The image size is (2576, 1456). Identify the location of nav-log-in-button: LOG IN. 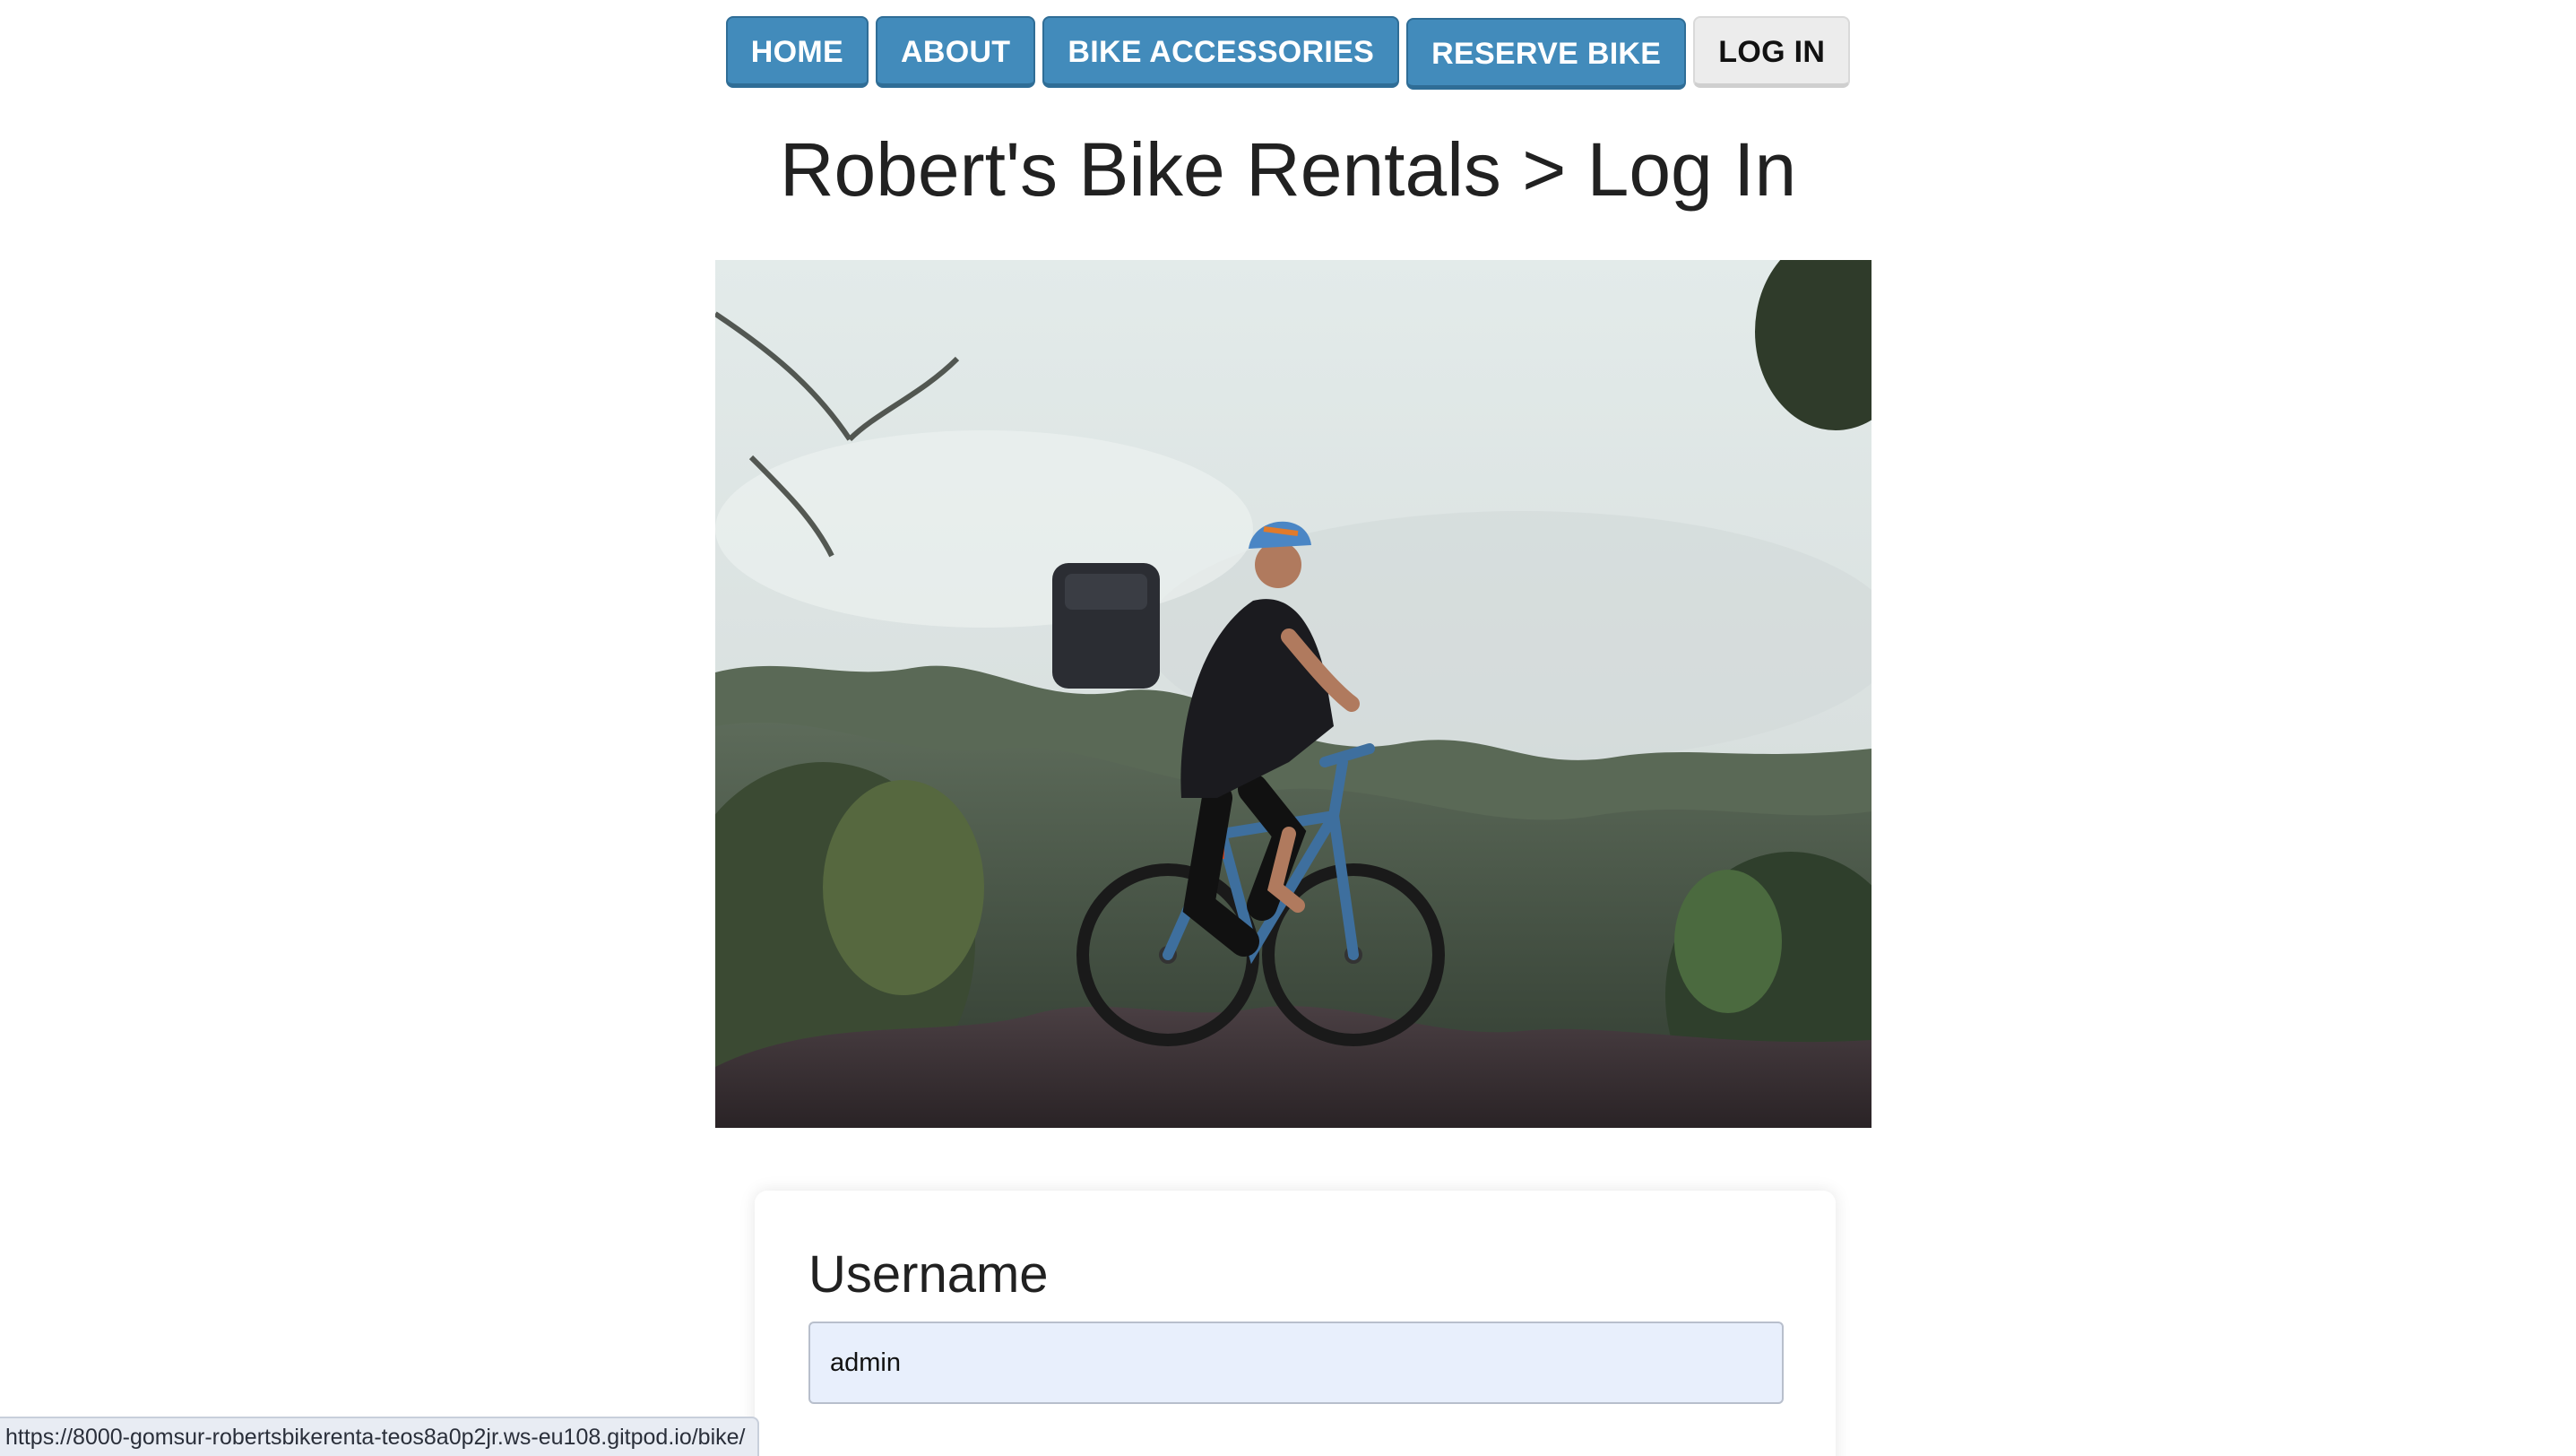
(1772, 52).